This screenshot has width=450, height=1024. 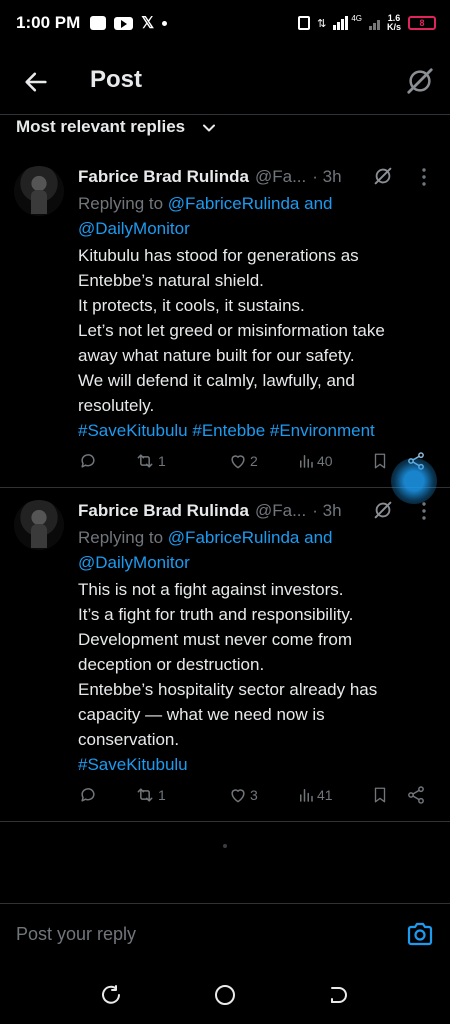 I want to click on post-line: It protects, it cools, it sustains., so click(x=191, y=305).